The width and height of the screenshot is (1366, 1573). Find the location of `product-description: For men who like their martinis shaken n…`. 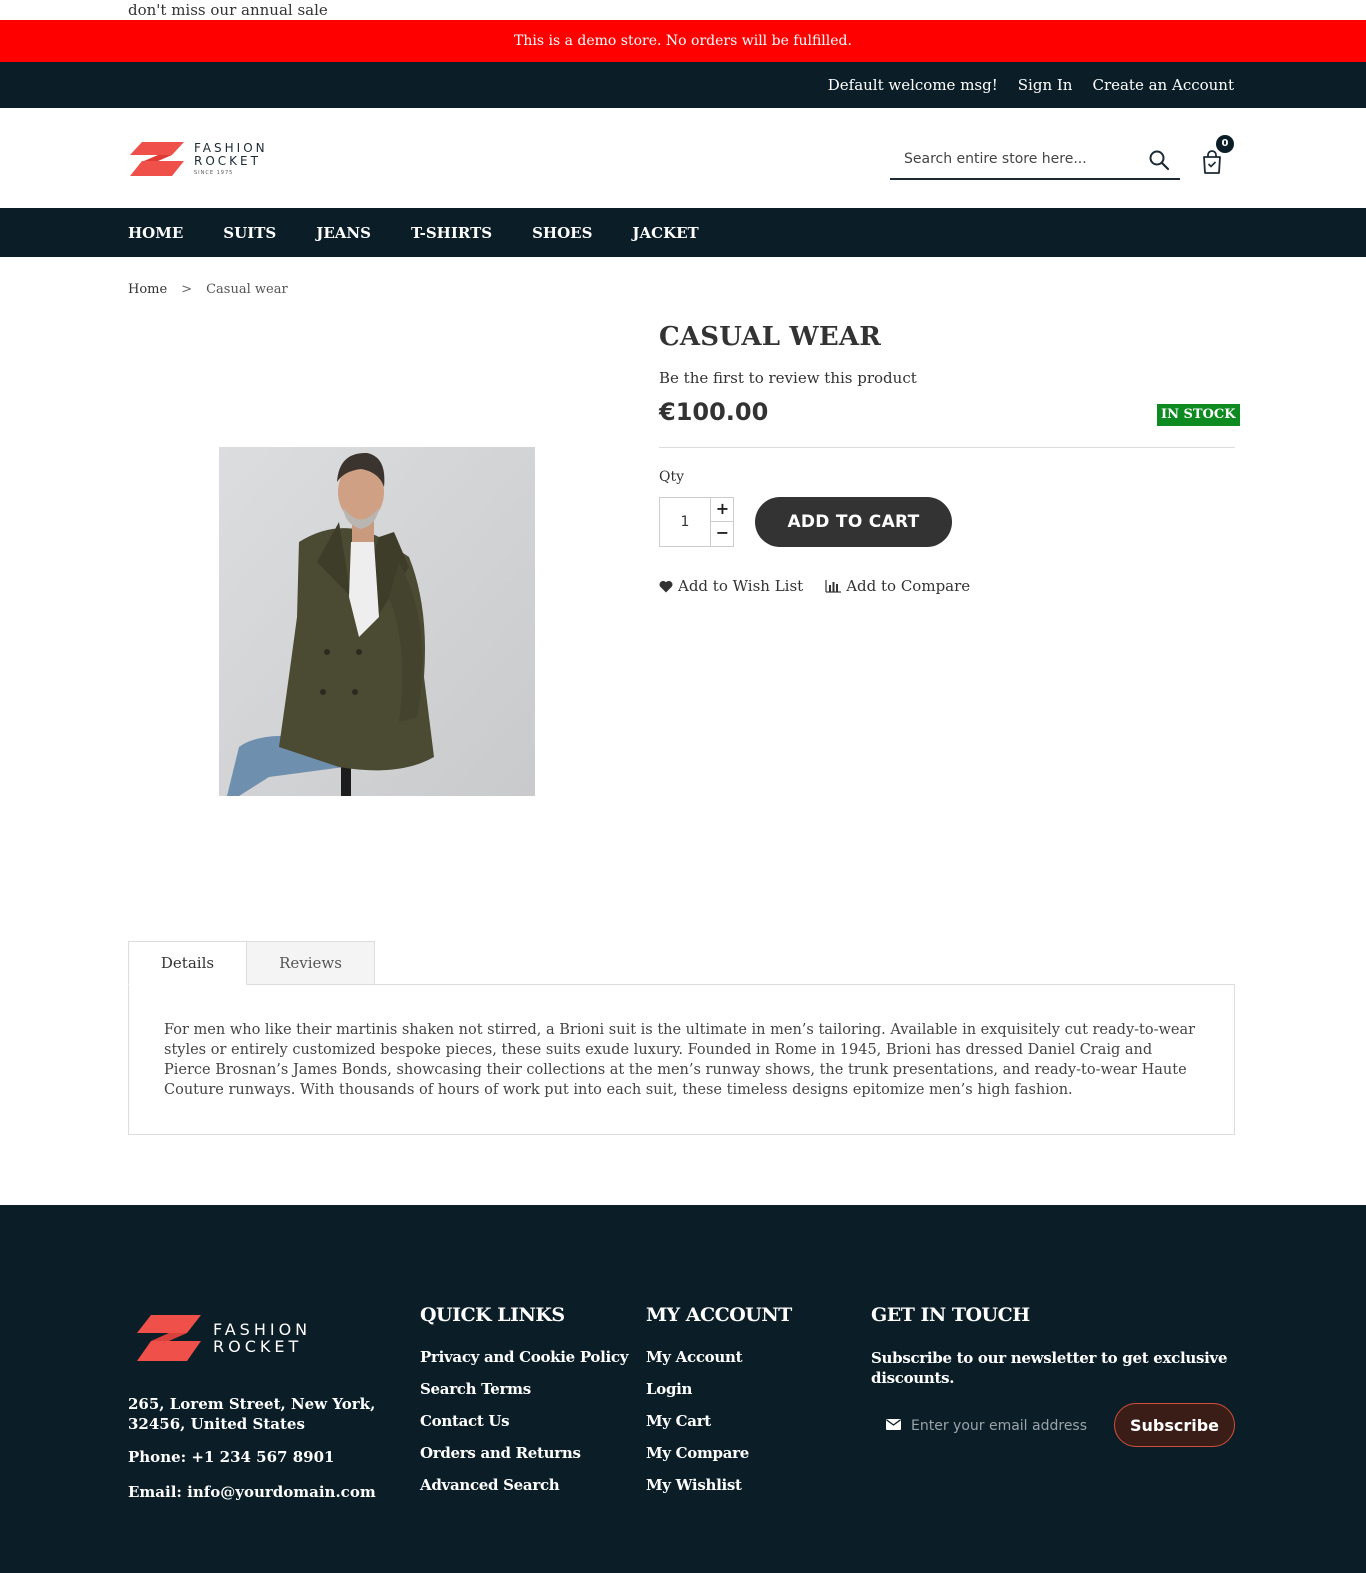

product-description: For men who like their martinis shaken n… is located at coordinates (680, 1060).